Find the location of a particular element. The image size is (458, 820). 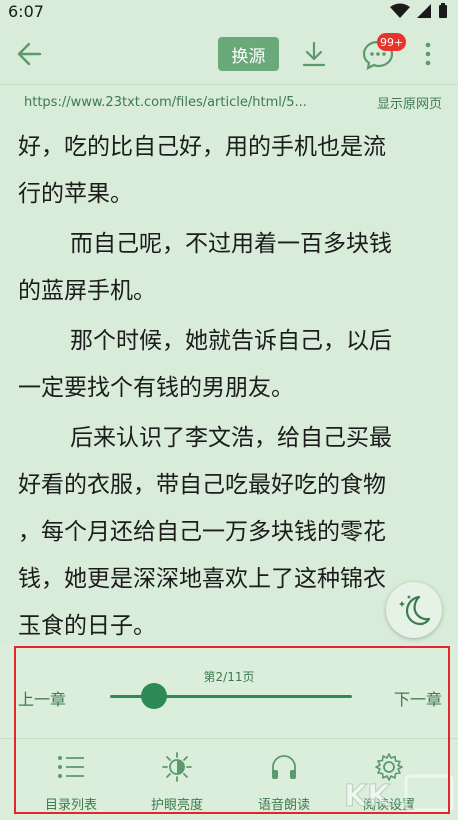

text-line: 钱，她更是深深地喜欢上了这种锦衣 is located at coordinates (202, 579).